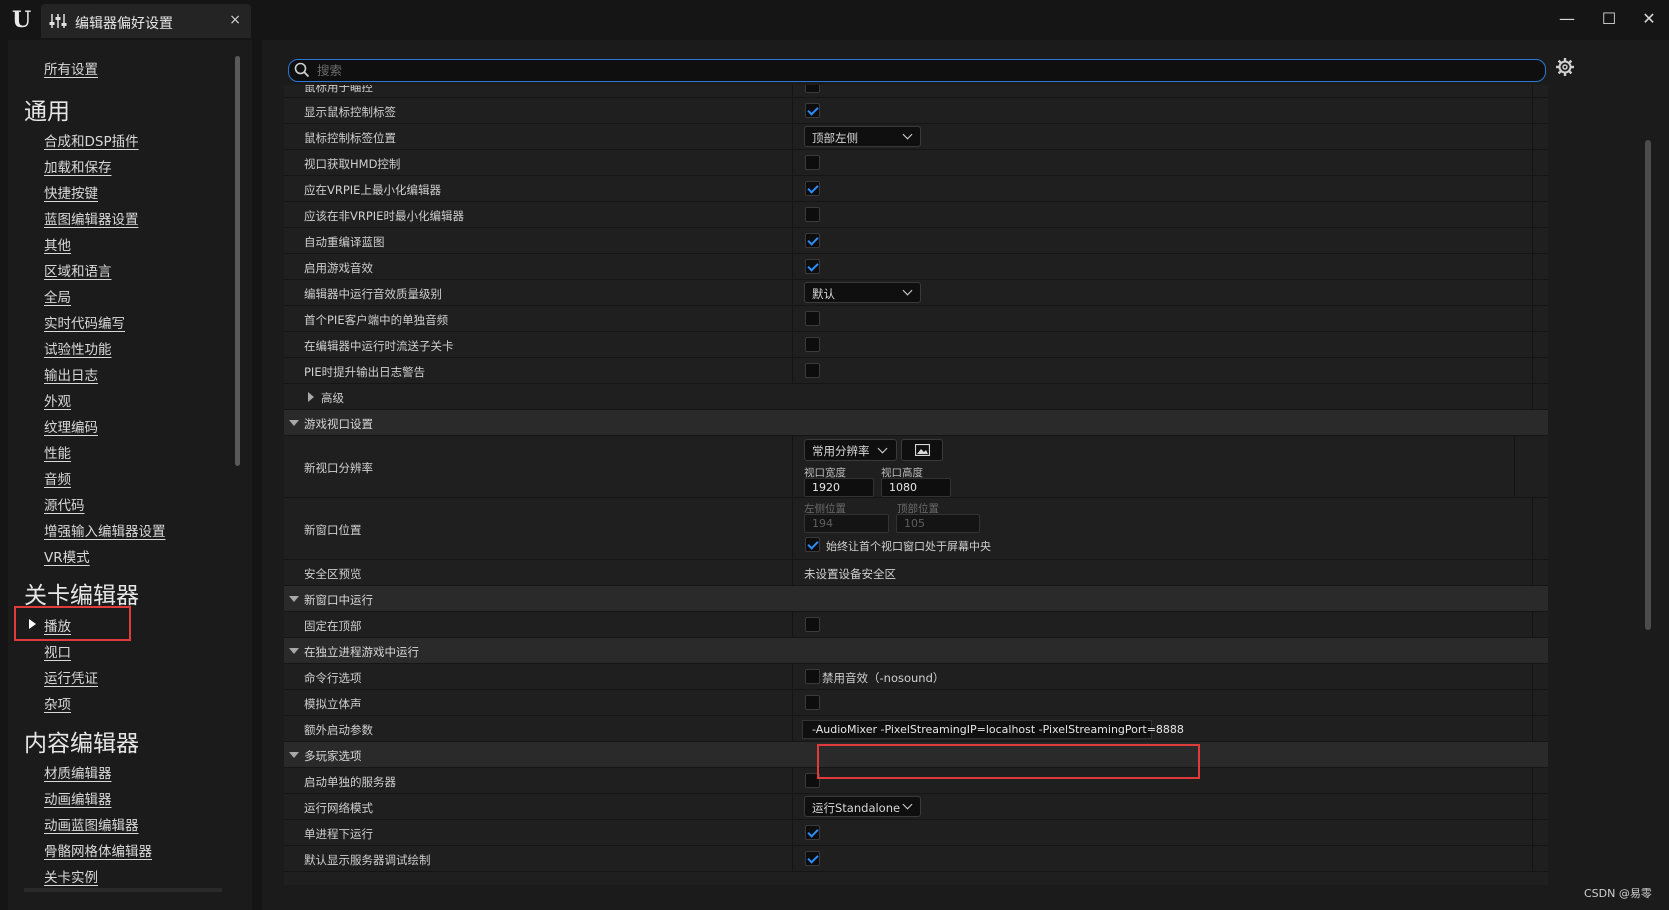  Describe the element at coordinates (922, 450) in the screenshot. I see `viewport-image-button` at that location.